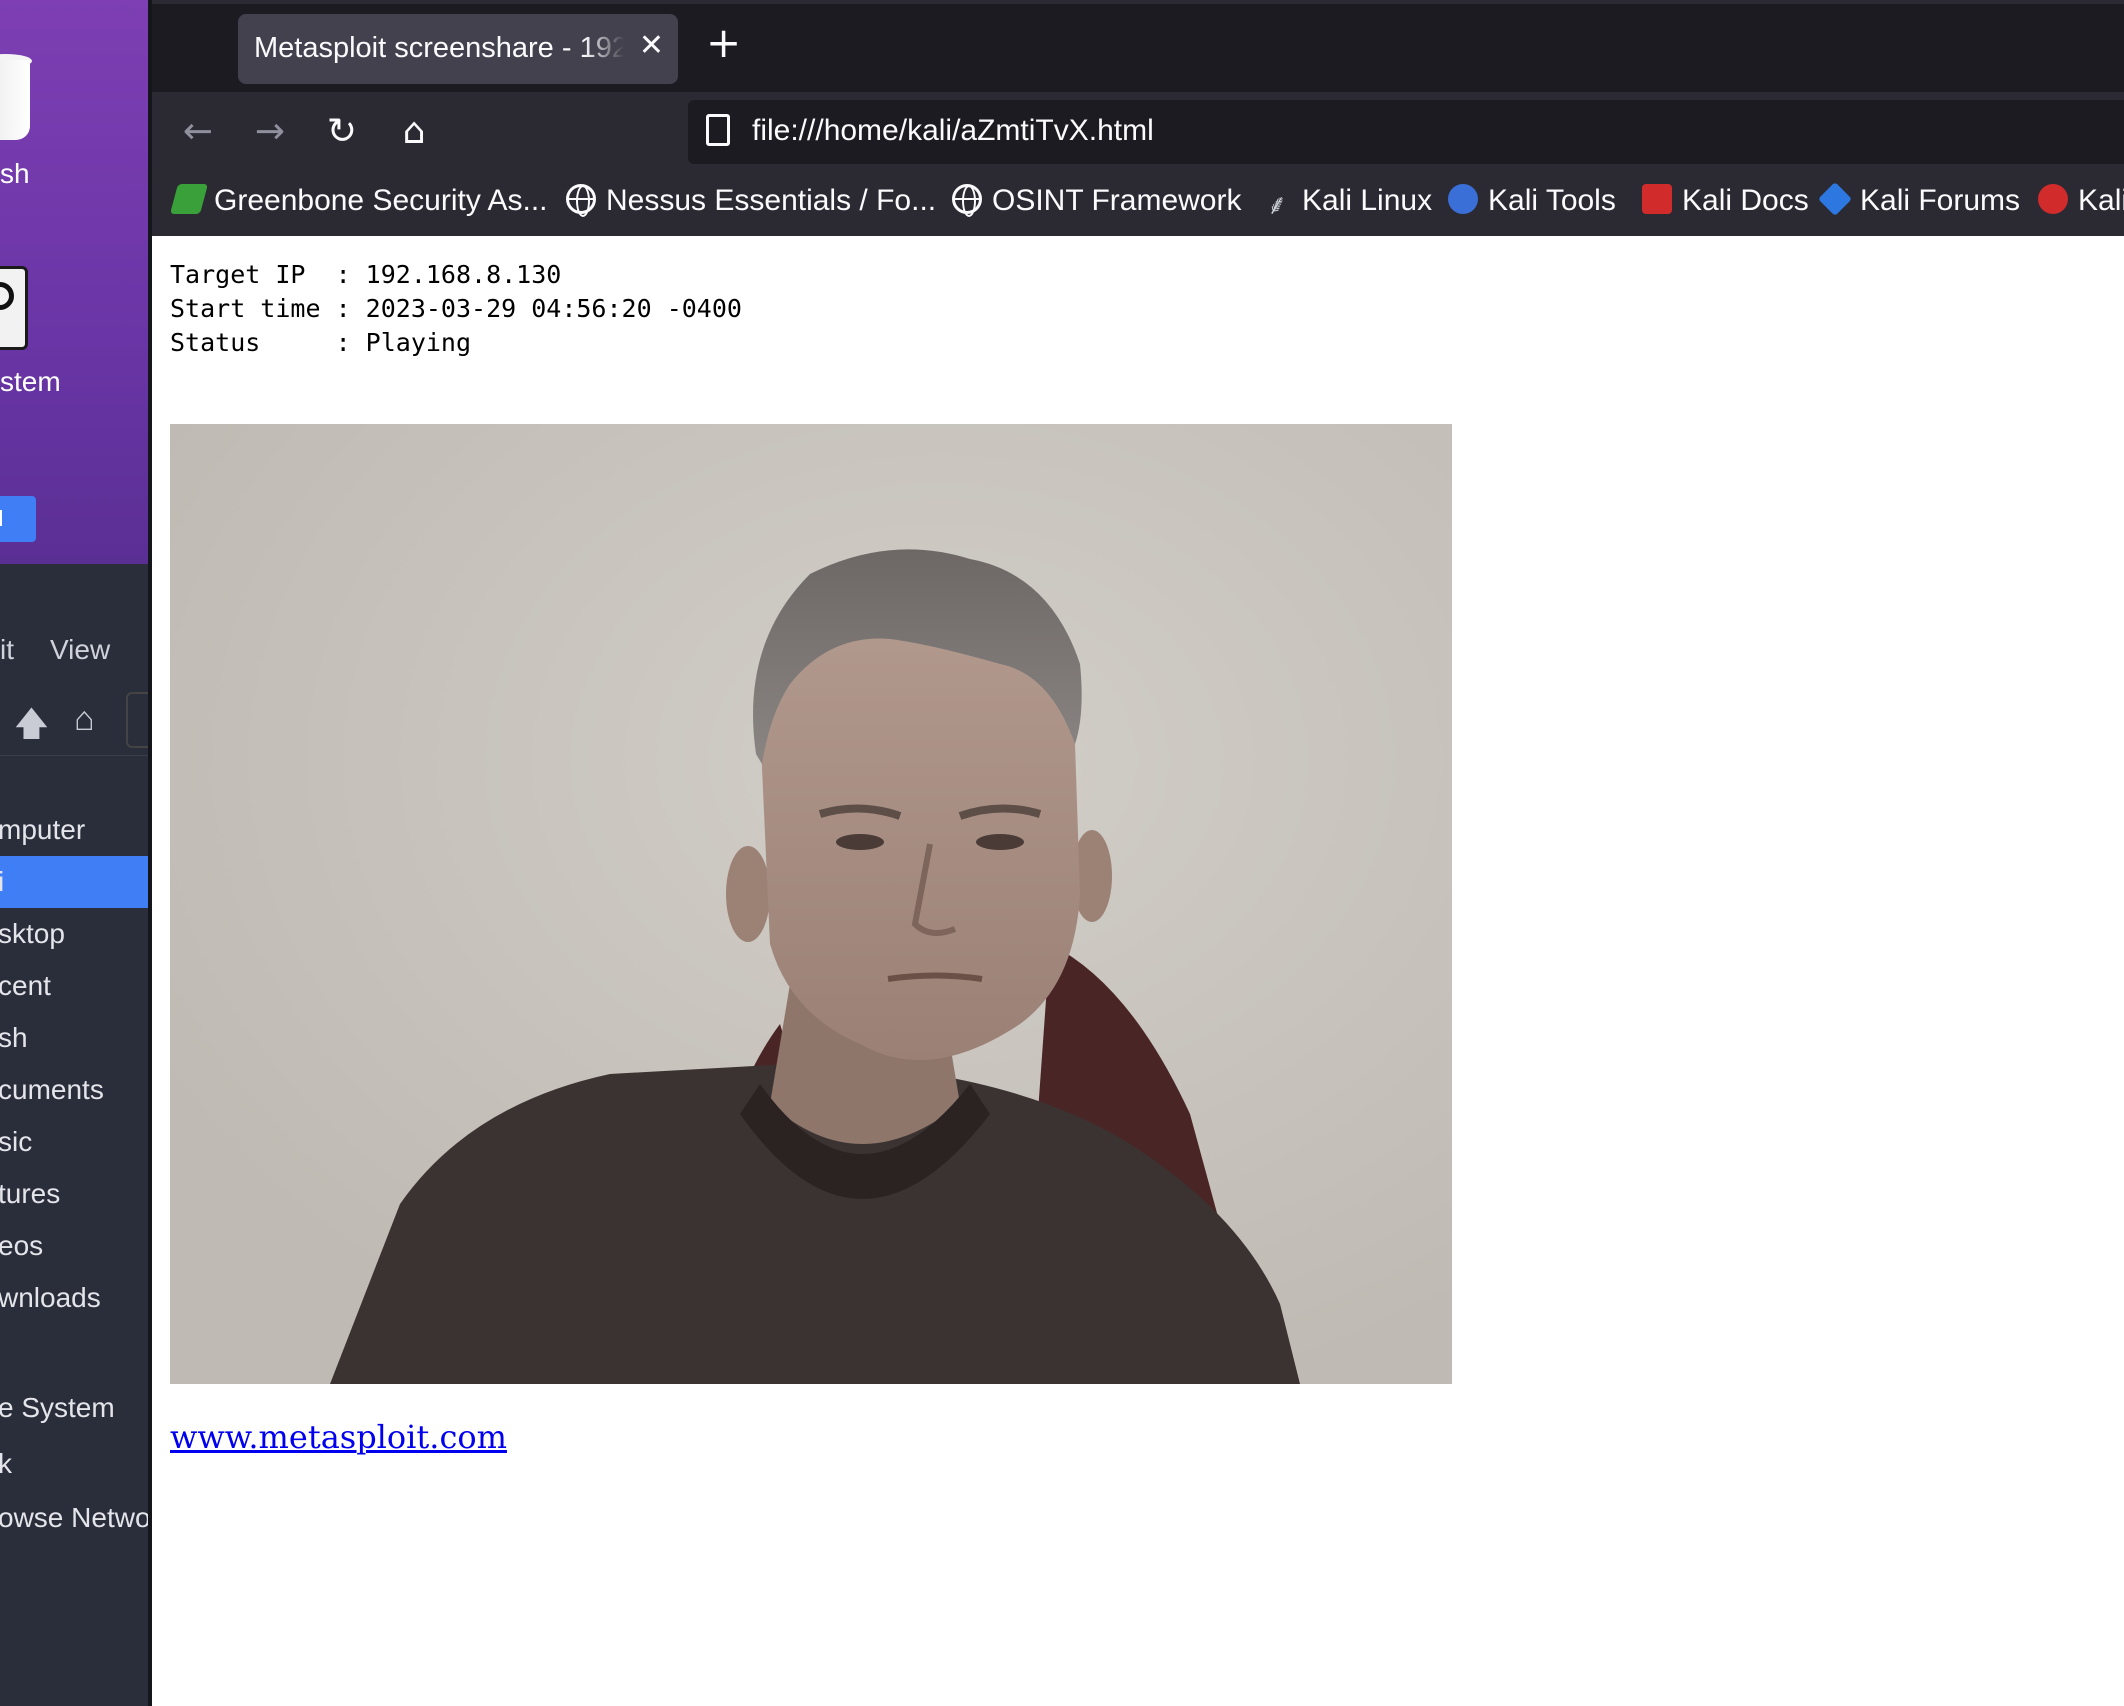  I want to click on place-trash: sh, so click(74, 1038).